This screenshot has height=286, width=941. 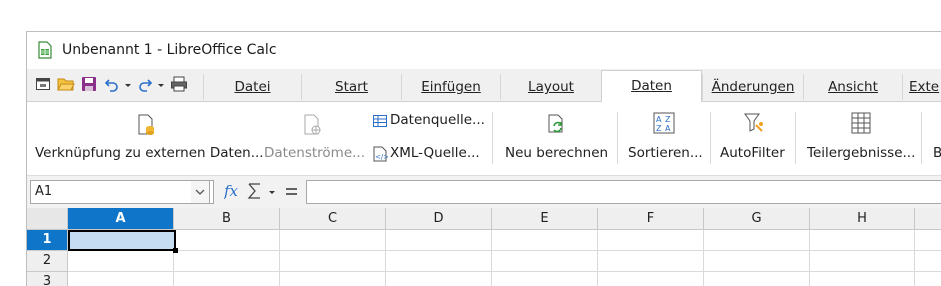 What do you see at coordinates (484, 50) in the screenshot?
I see `title-bar: Unbenannt 1 - LibreOffice Calc` at bounding box center [484, 50].